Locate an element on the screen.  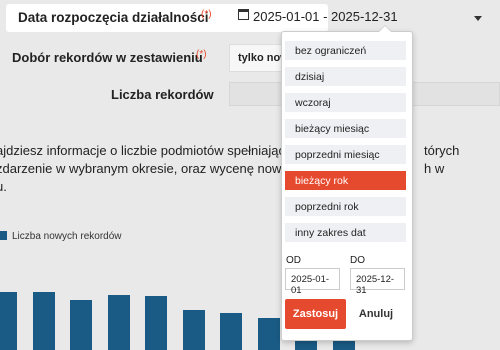
selection-label: Dobór rekordów w zestawieniu is located at coordinates (107, 57).